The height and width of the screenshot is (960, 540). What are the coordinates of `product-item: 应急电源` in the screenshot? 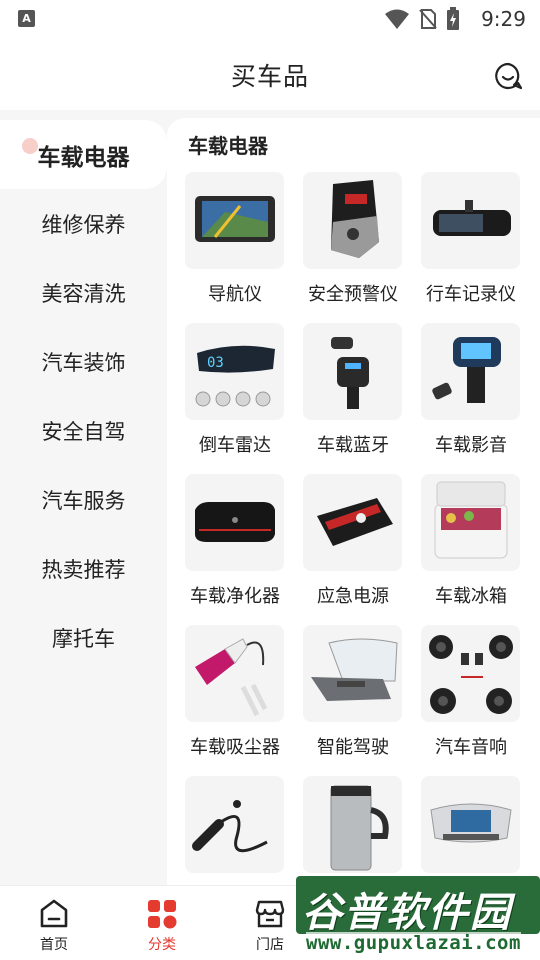 It's located at (353, 544).